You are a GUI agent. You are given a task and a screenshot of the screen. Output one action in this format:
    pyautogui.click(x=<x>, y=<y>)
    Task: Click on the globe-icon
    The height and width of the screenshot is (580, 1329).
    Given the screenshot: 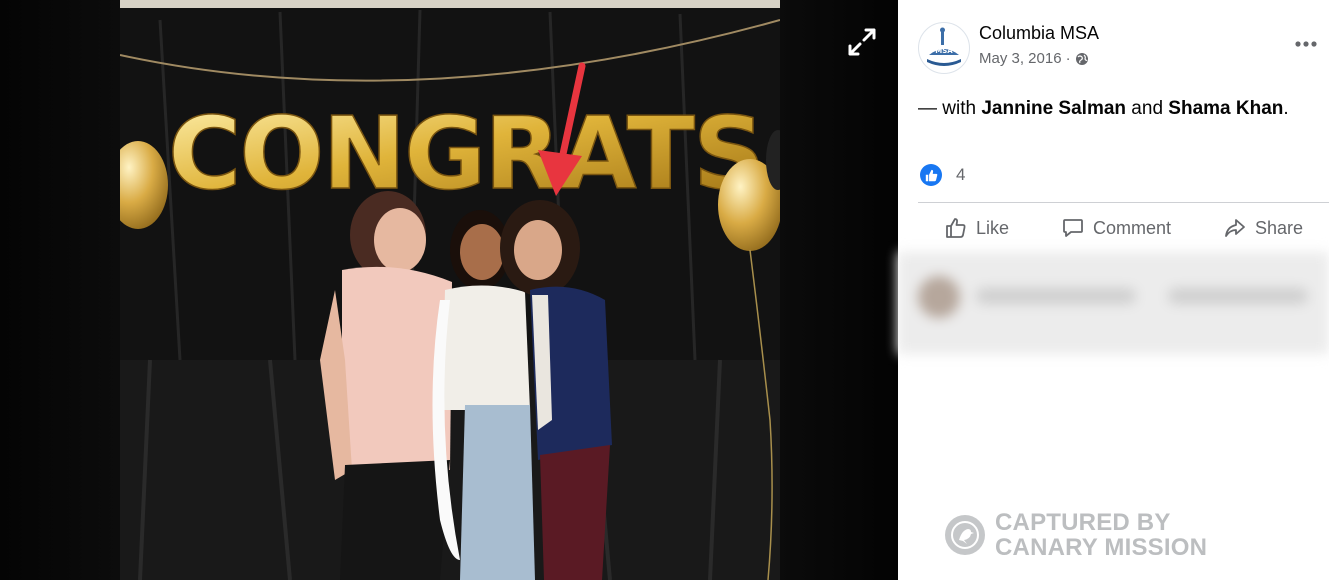 What is the action you would take?
    pyautogui.click(x=1082, y=59)
    